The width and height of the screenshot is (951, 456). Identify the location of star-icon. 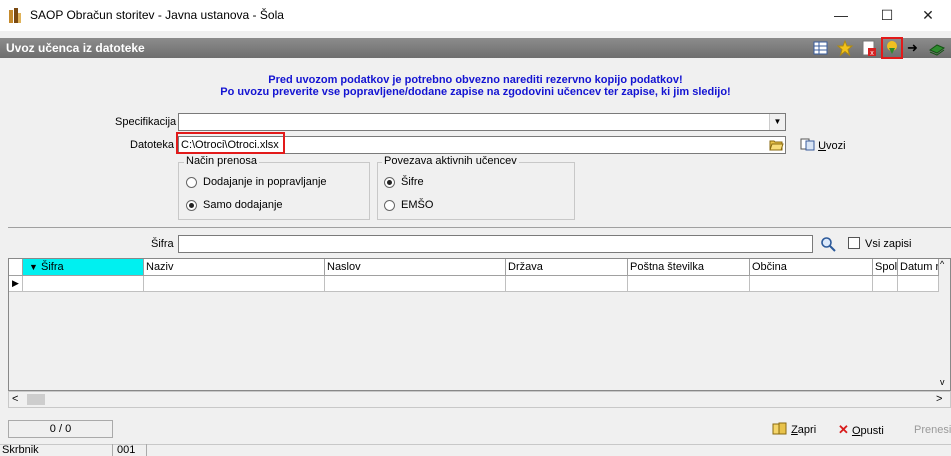
(845, 48).